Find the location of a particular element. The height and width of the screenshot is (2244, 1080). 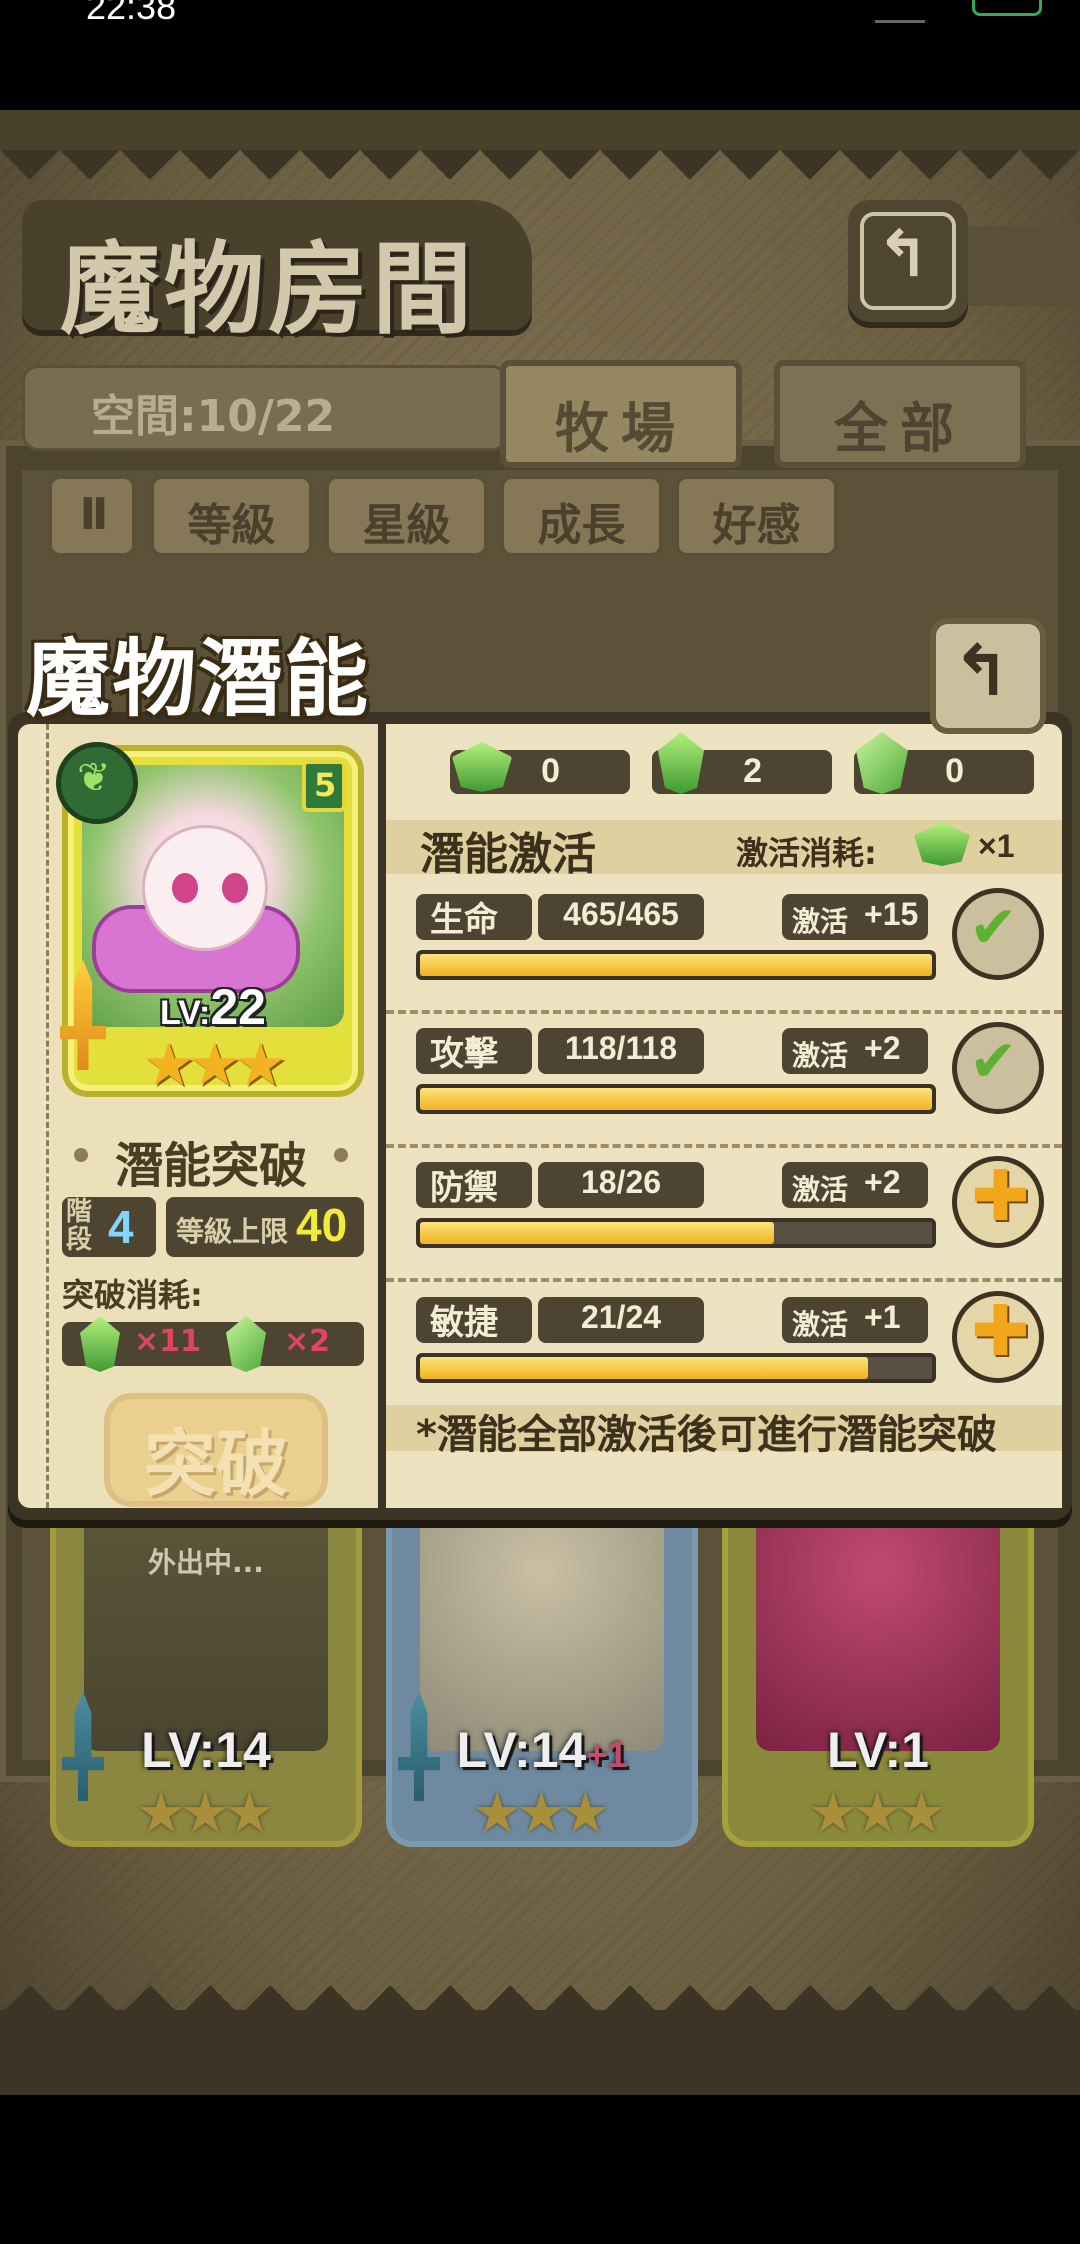

pane-divider is located at coordinates (382, 1116).